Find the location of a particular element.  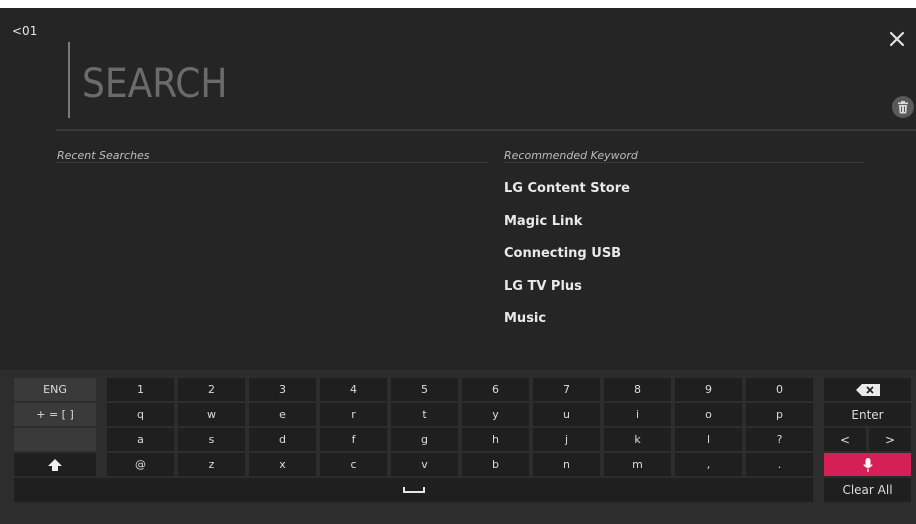

key-f: f is located at coordinates (353, 439).